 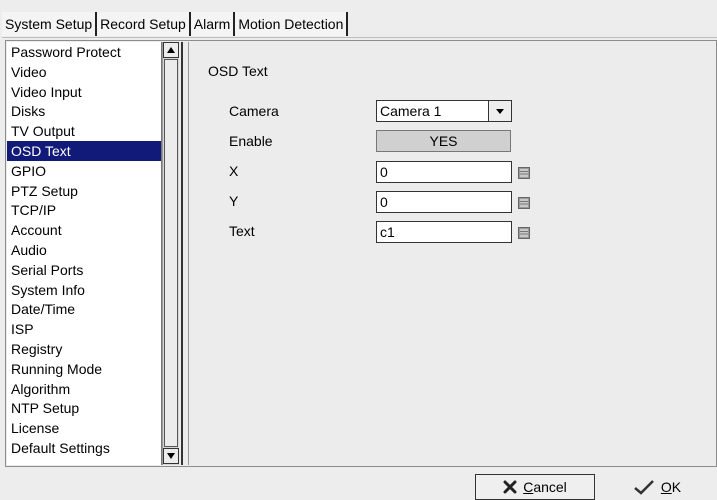 What do you see at coordinates (50, 24) in the screenshot?
I see `tab-system-setup: System Setup` at bounding box center [50, 24].